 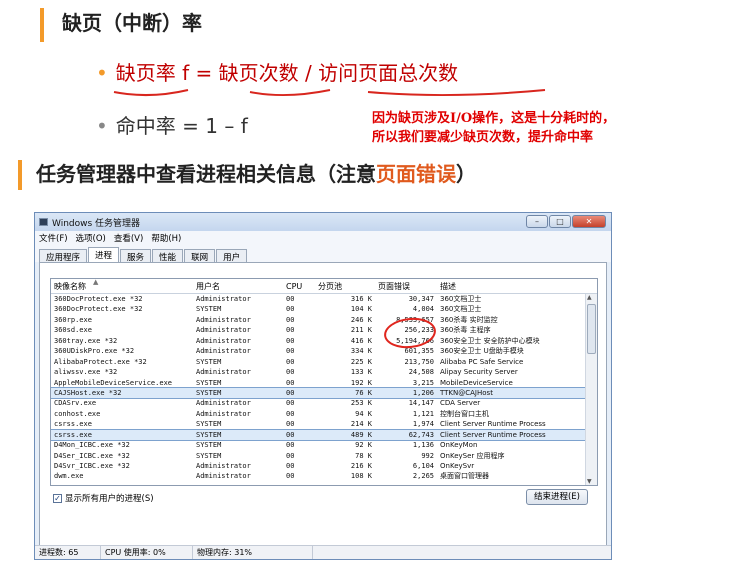 I want to click on table-row: dwm.exe Administrator 00 108 K 2,265 桌面窗口管理器, so click(x=324, y=476).